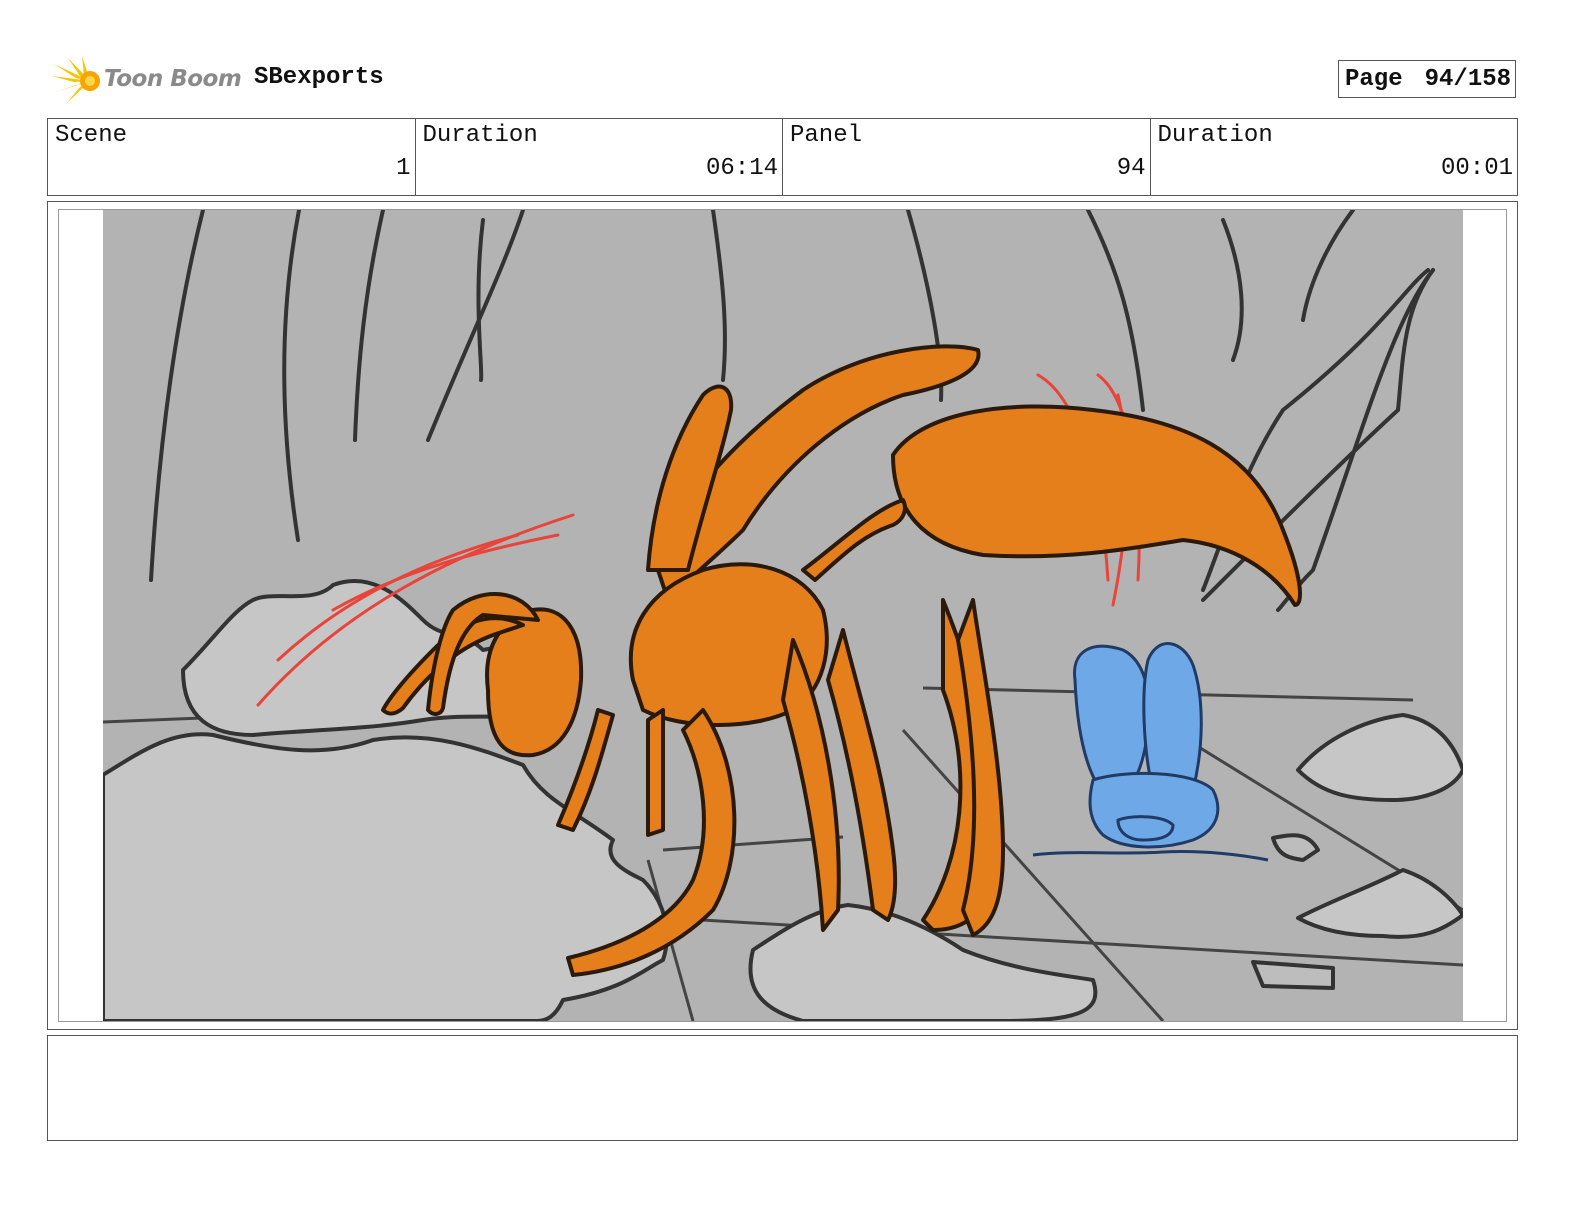  Describe the element at coordinates (1374, 79) in the screenshot. I see `page-label: Page` at that location.